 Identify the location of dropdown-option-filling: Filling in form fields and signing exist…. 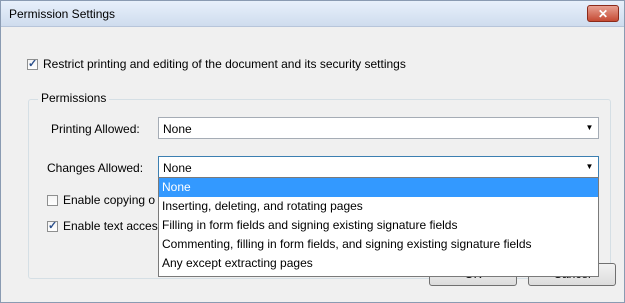
(378, 225).